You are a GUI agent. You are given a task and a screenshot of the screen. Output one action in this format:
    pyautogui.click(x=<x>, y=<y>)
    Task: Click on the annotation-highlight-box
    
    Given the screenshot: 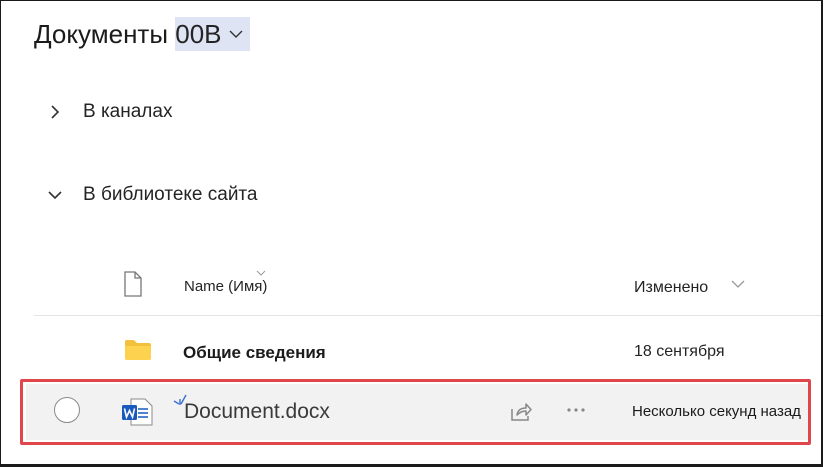 What is the action you would take?
    pyautogui.click(x=415, y=412)
    